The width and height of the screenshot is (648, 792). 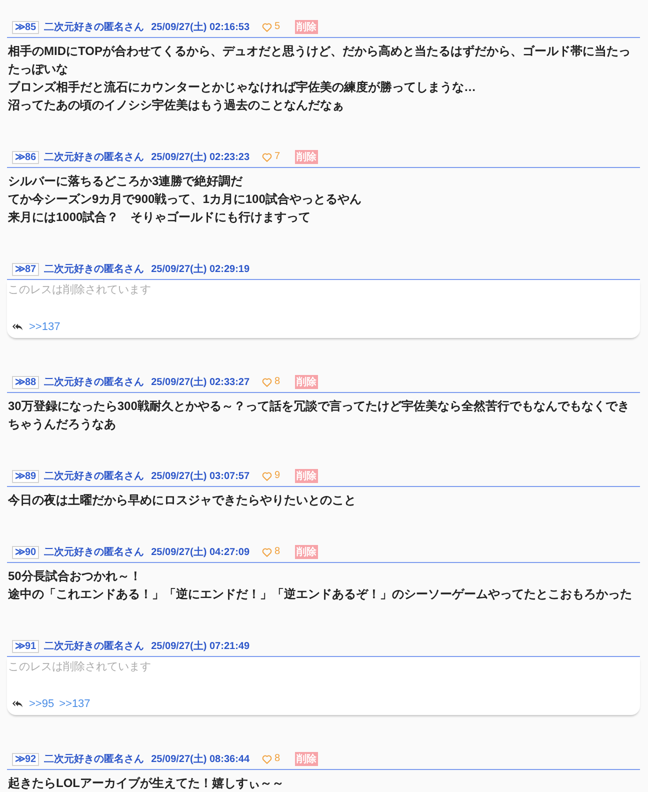 What do you see at coordinates (26, 552) in the screenshot?
I see `post-number-link: ≫90` at bounding box center [26, 552].